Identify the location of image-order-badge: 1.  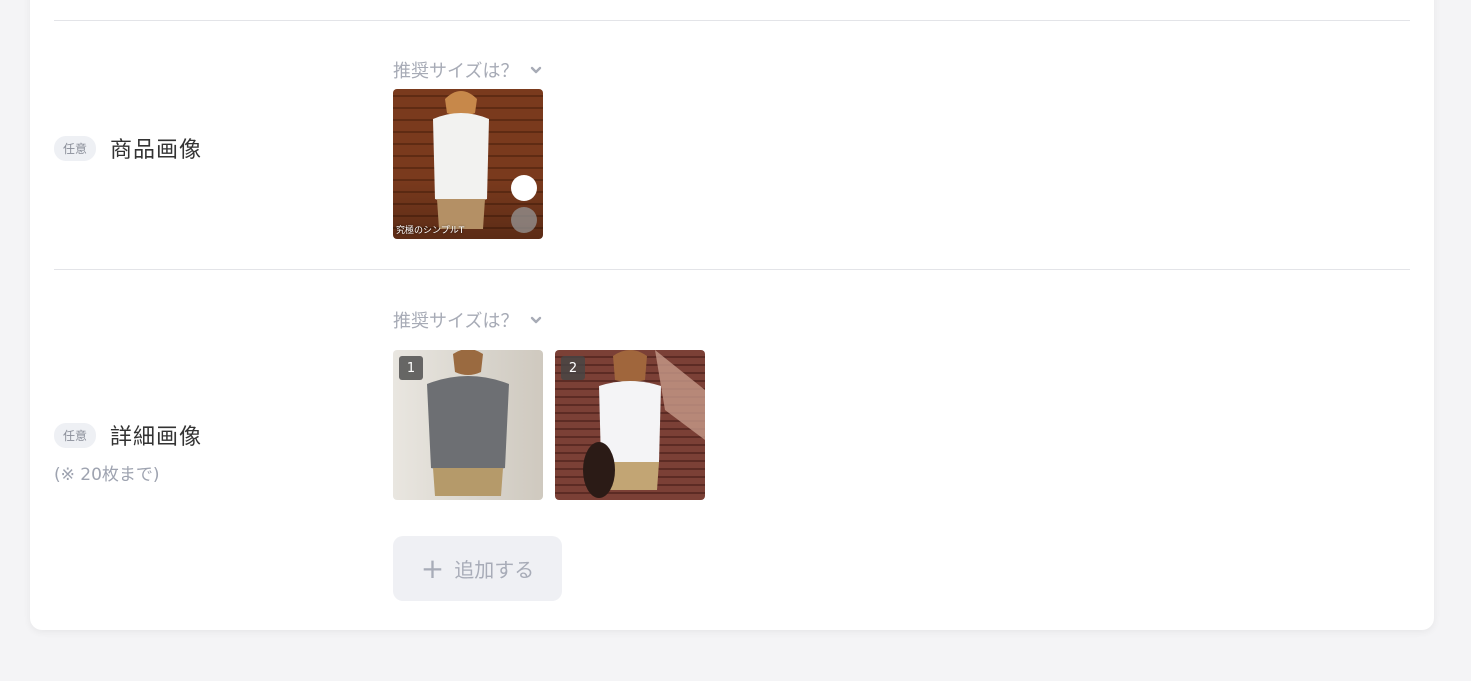
(411, 368).